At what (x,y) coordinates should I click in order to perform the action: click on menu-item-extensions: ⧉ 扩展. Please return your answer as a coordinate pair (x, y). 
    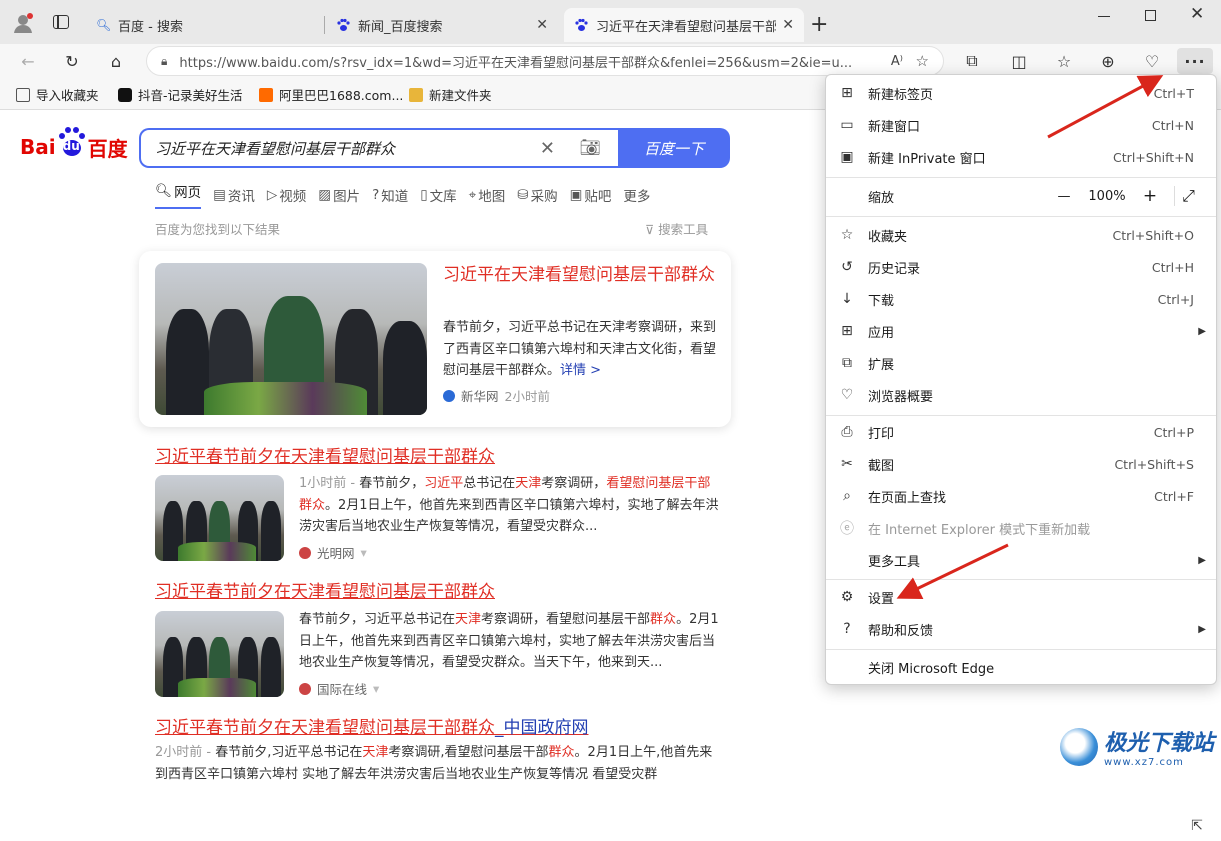
    Looking at the image, I should click on (1021, 363).